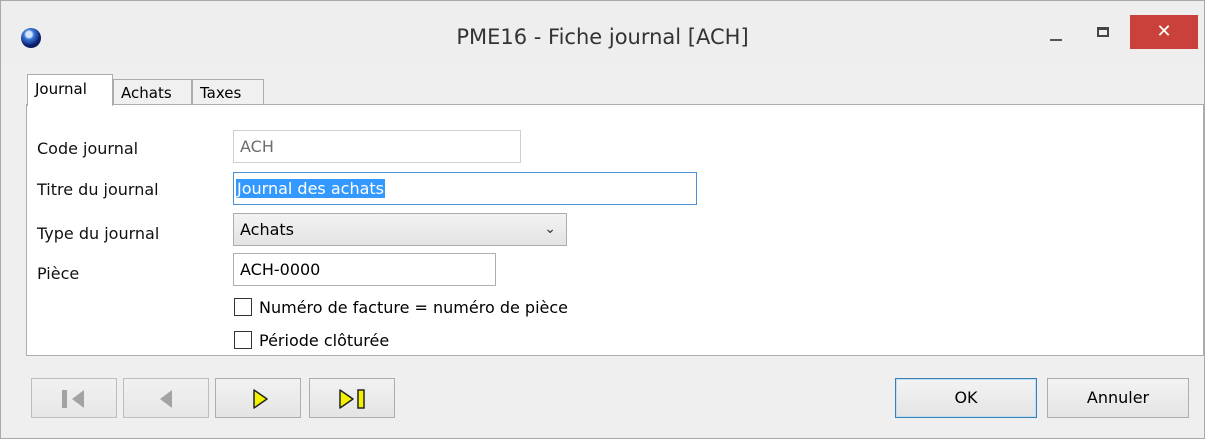 Image resolution: width=1205 pixels, height=439 pixels. What do you see at coordinates (377, 146) in the screenshot?
I see `code-journal-field: ACH` at bounding box center [377, 146].